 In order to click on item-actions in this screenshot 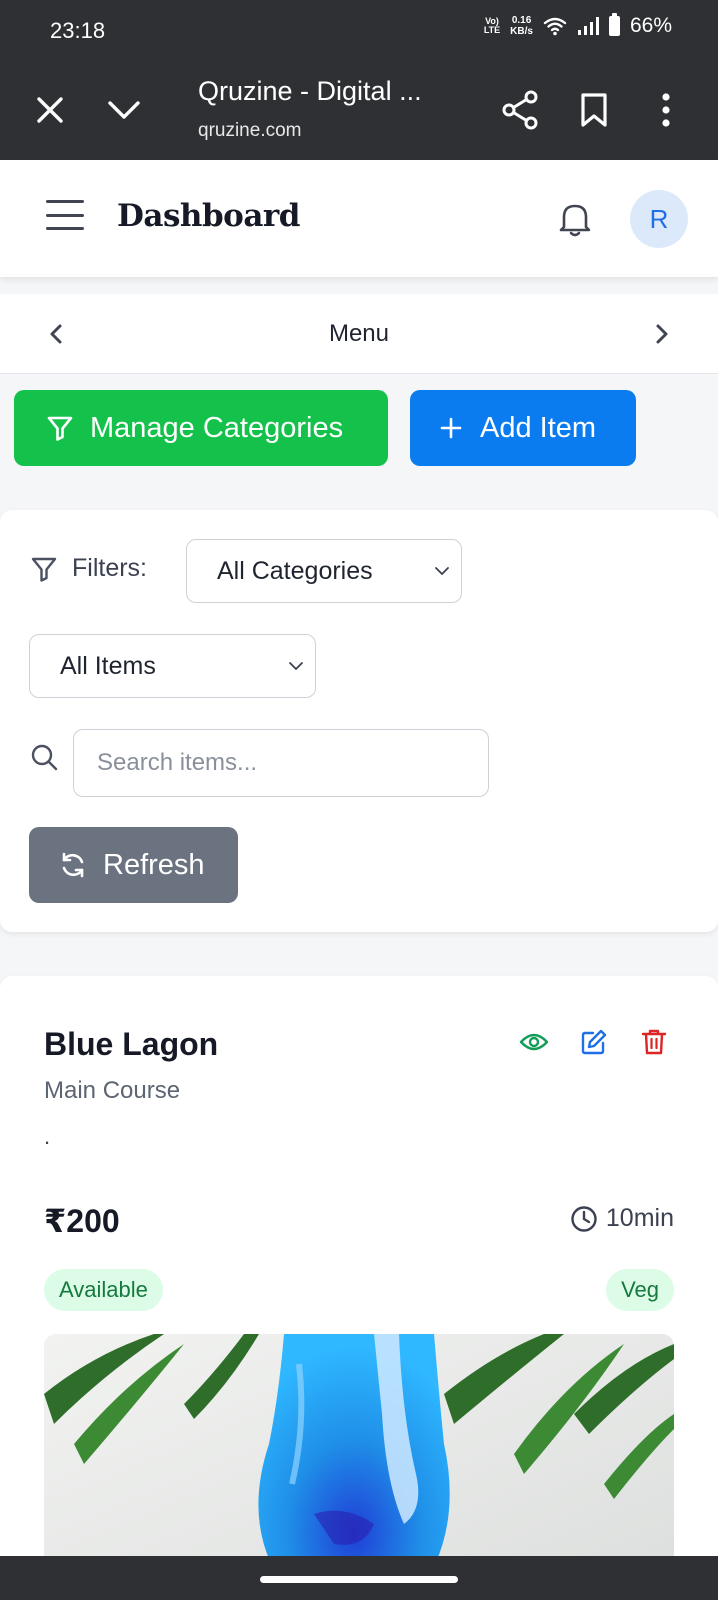, I will do `click(594, 1042)`.